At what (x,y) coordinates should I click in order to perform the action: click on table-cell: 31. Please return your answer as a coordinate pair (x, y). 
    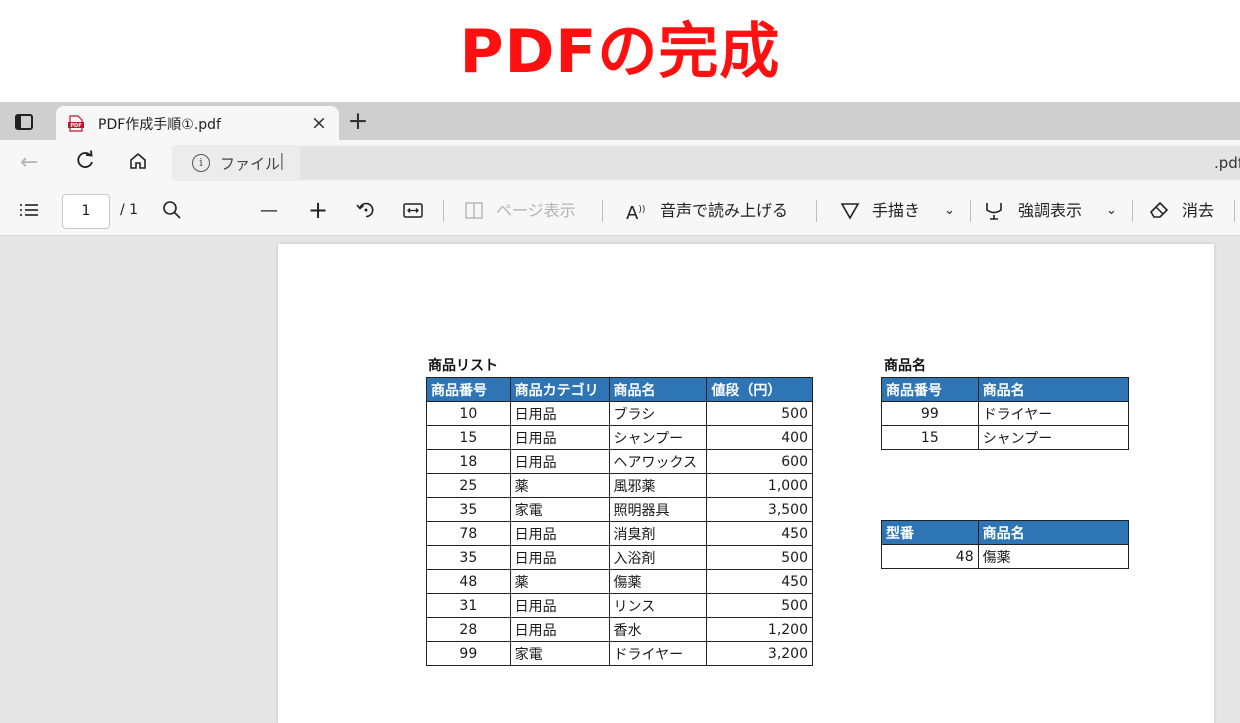
    Looking at the image, I should click on (468, 605).